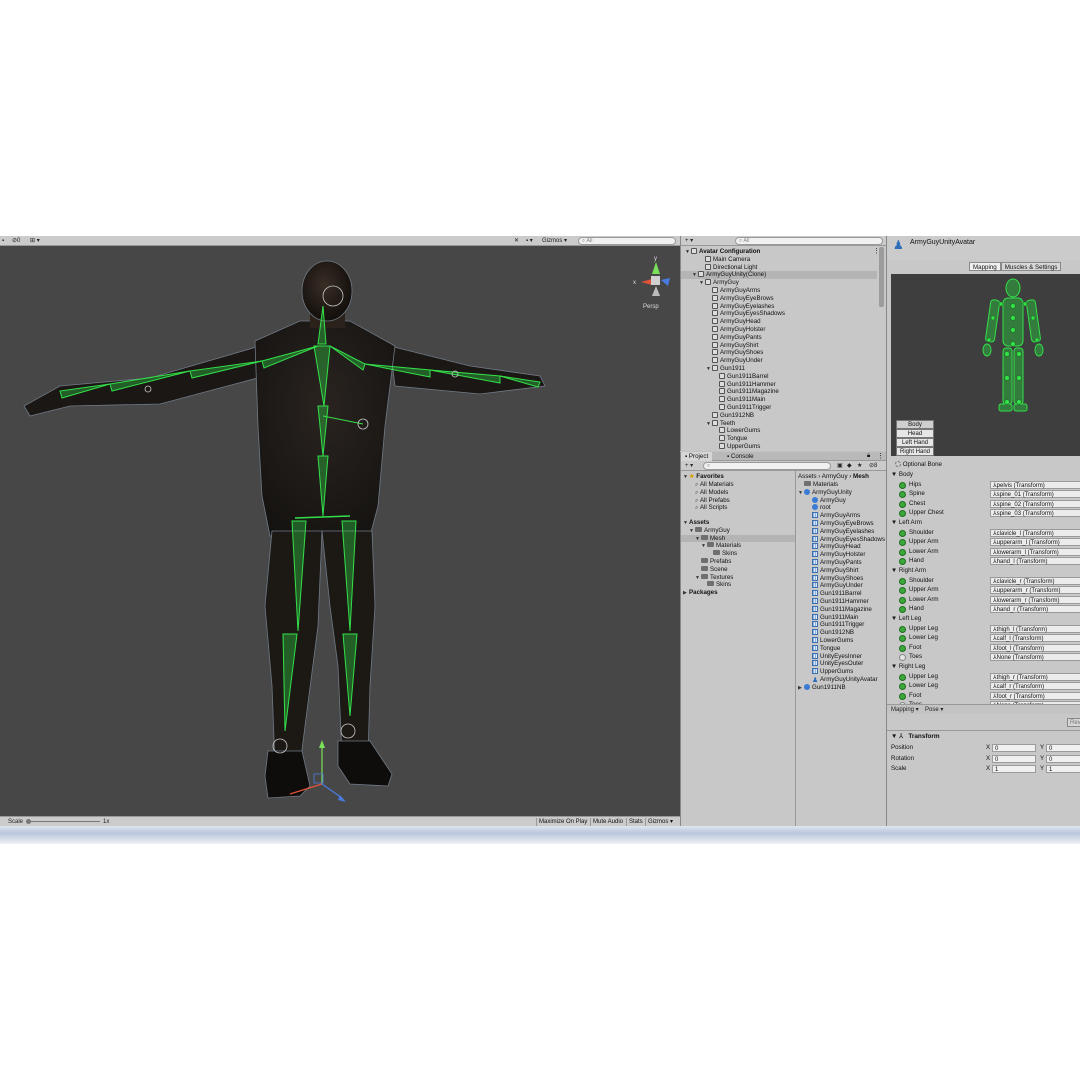 This screenshot has width=1080, height=1080. What do you see at coordinates (779, 353) in the screenshot?
I see `hierarchy-item: ArmyGuyShoes` at bounding box center [779, 353].